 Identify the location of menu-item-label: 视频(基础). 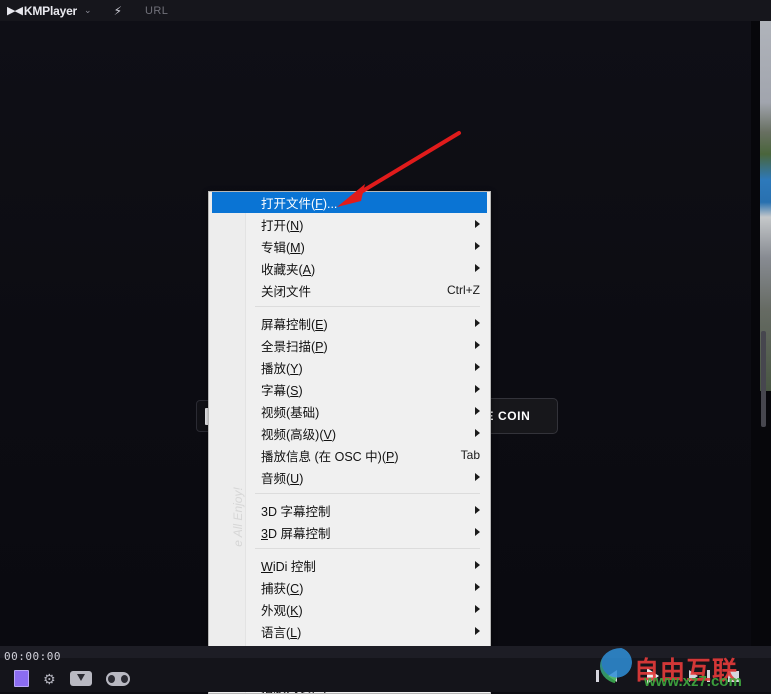
(290, 411).